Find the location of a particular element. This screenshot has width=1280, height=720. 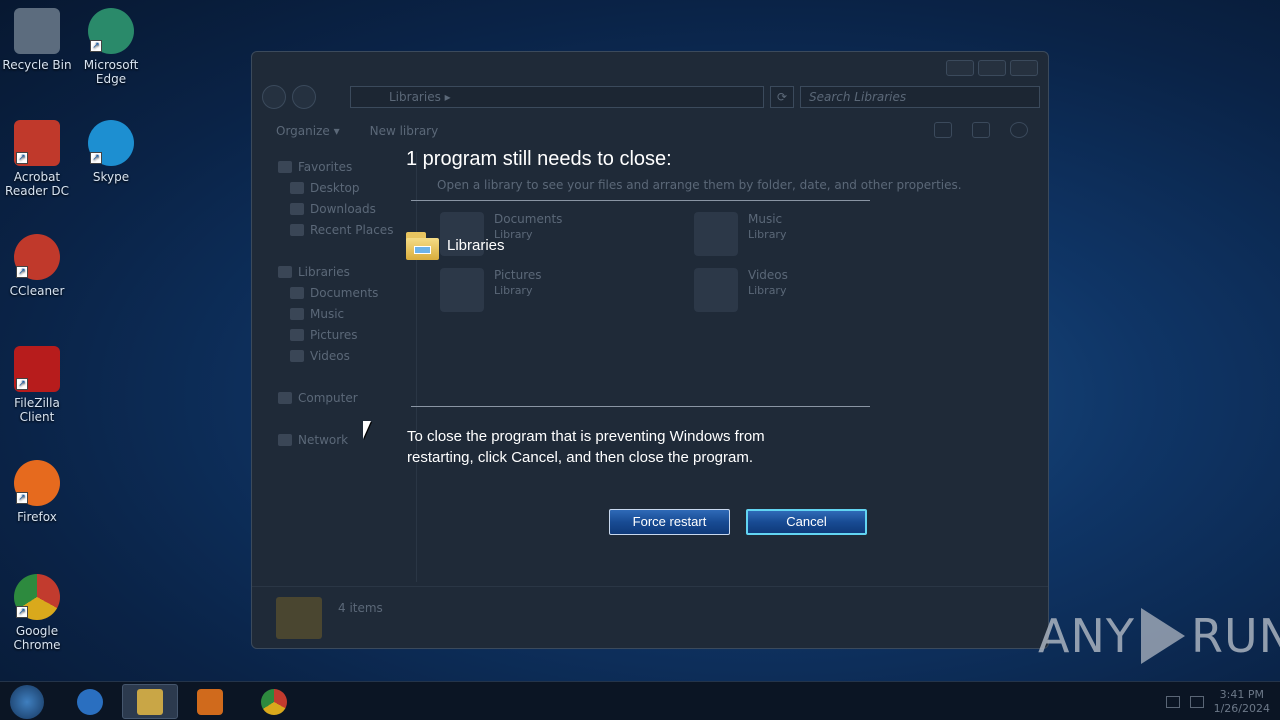

music-icon is located at coordinates (716, 234).